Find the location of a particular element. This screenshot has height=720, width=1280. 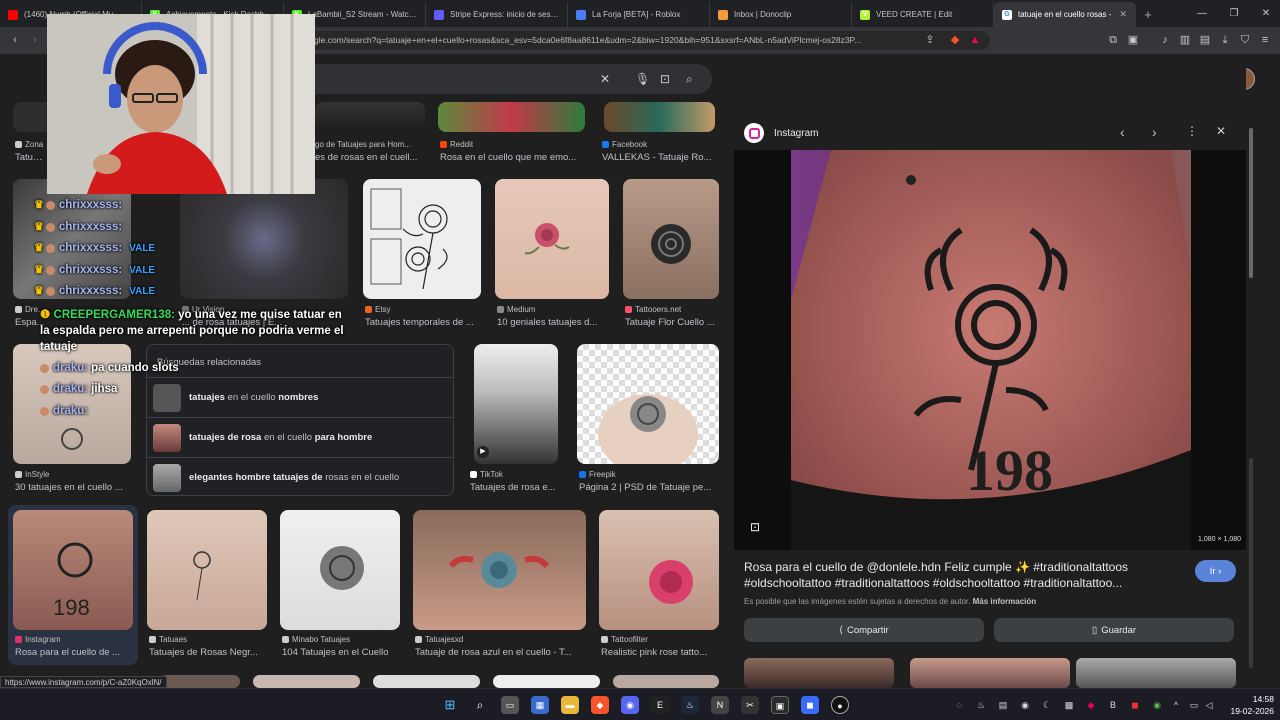

task-view-icon: ▭ is located at coordinates (510, 705).